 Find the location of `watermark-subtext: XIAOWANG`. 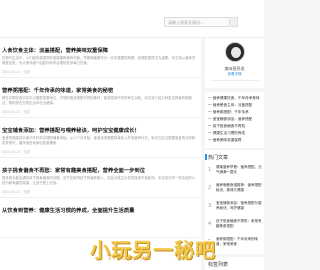

watermark-subtext: XIAOWANG is located at coordinates (130, 259).